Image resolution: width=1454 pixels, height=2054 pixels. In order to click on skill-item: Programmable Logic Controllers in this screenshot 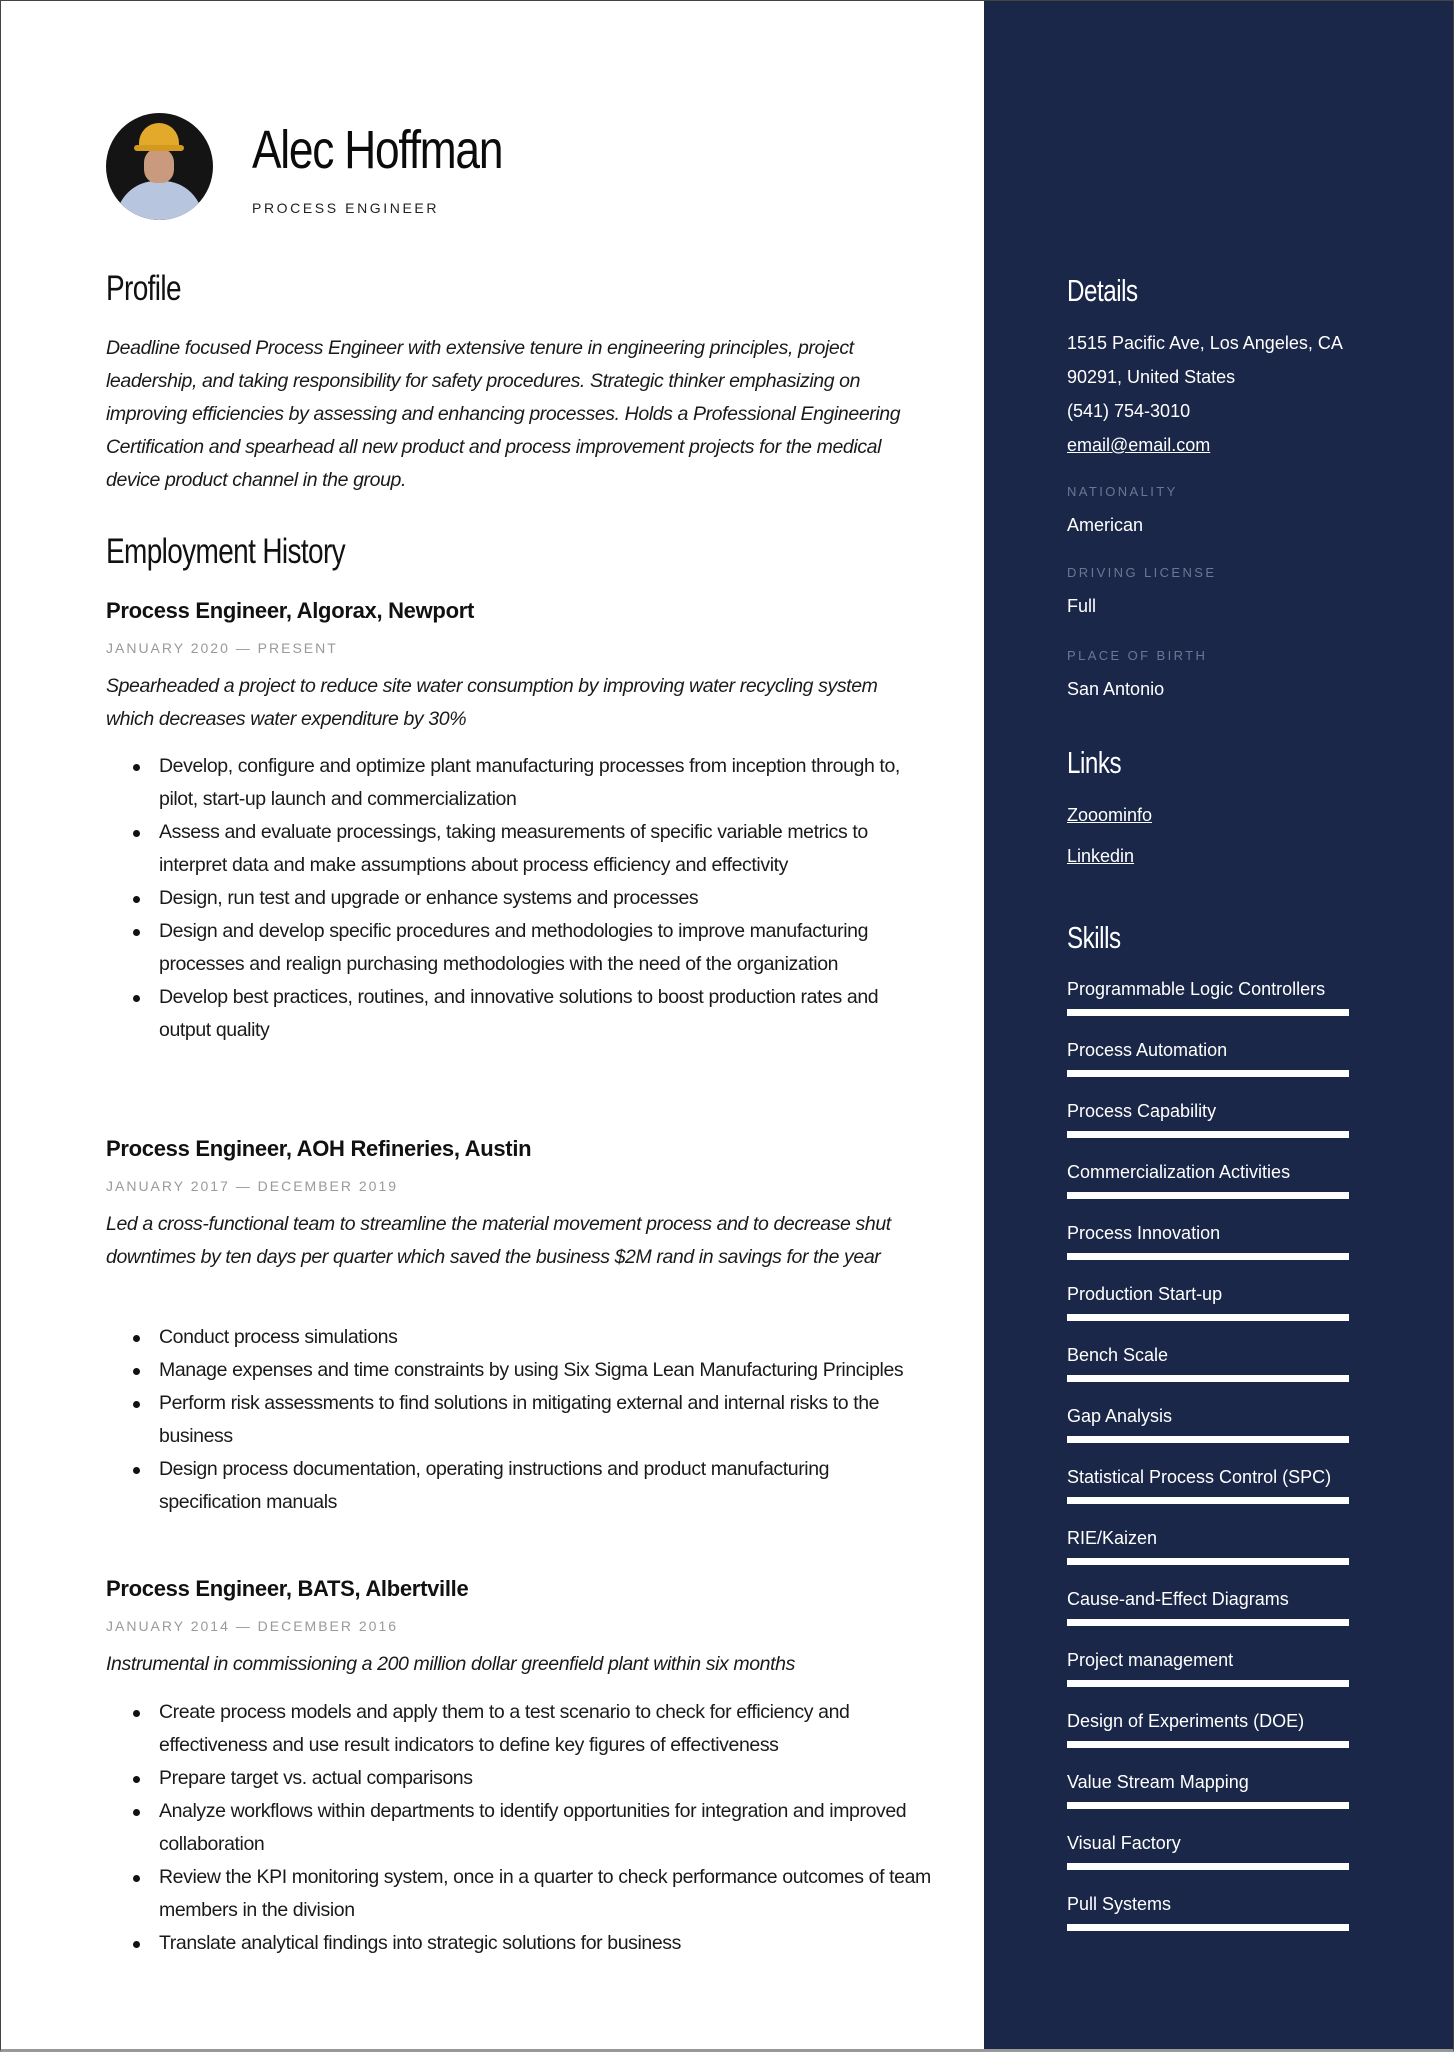, I will do `click(1208, 1007)`.